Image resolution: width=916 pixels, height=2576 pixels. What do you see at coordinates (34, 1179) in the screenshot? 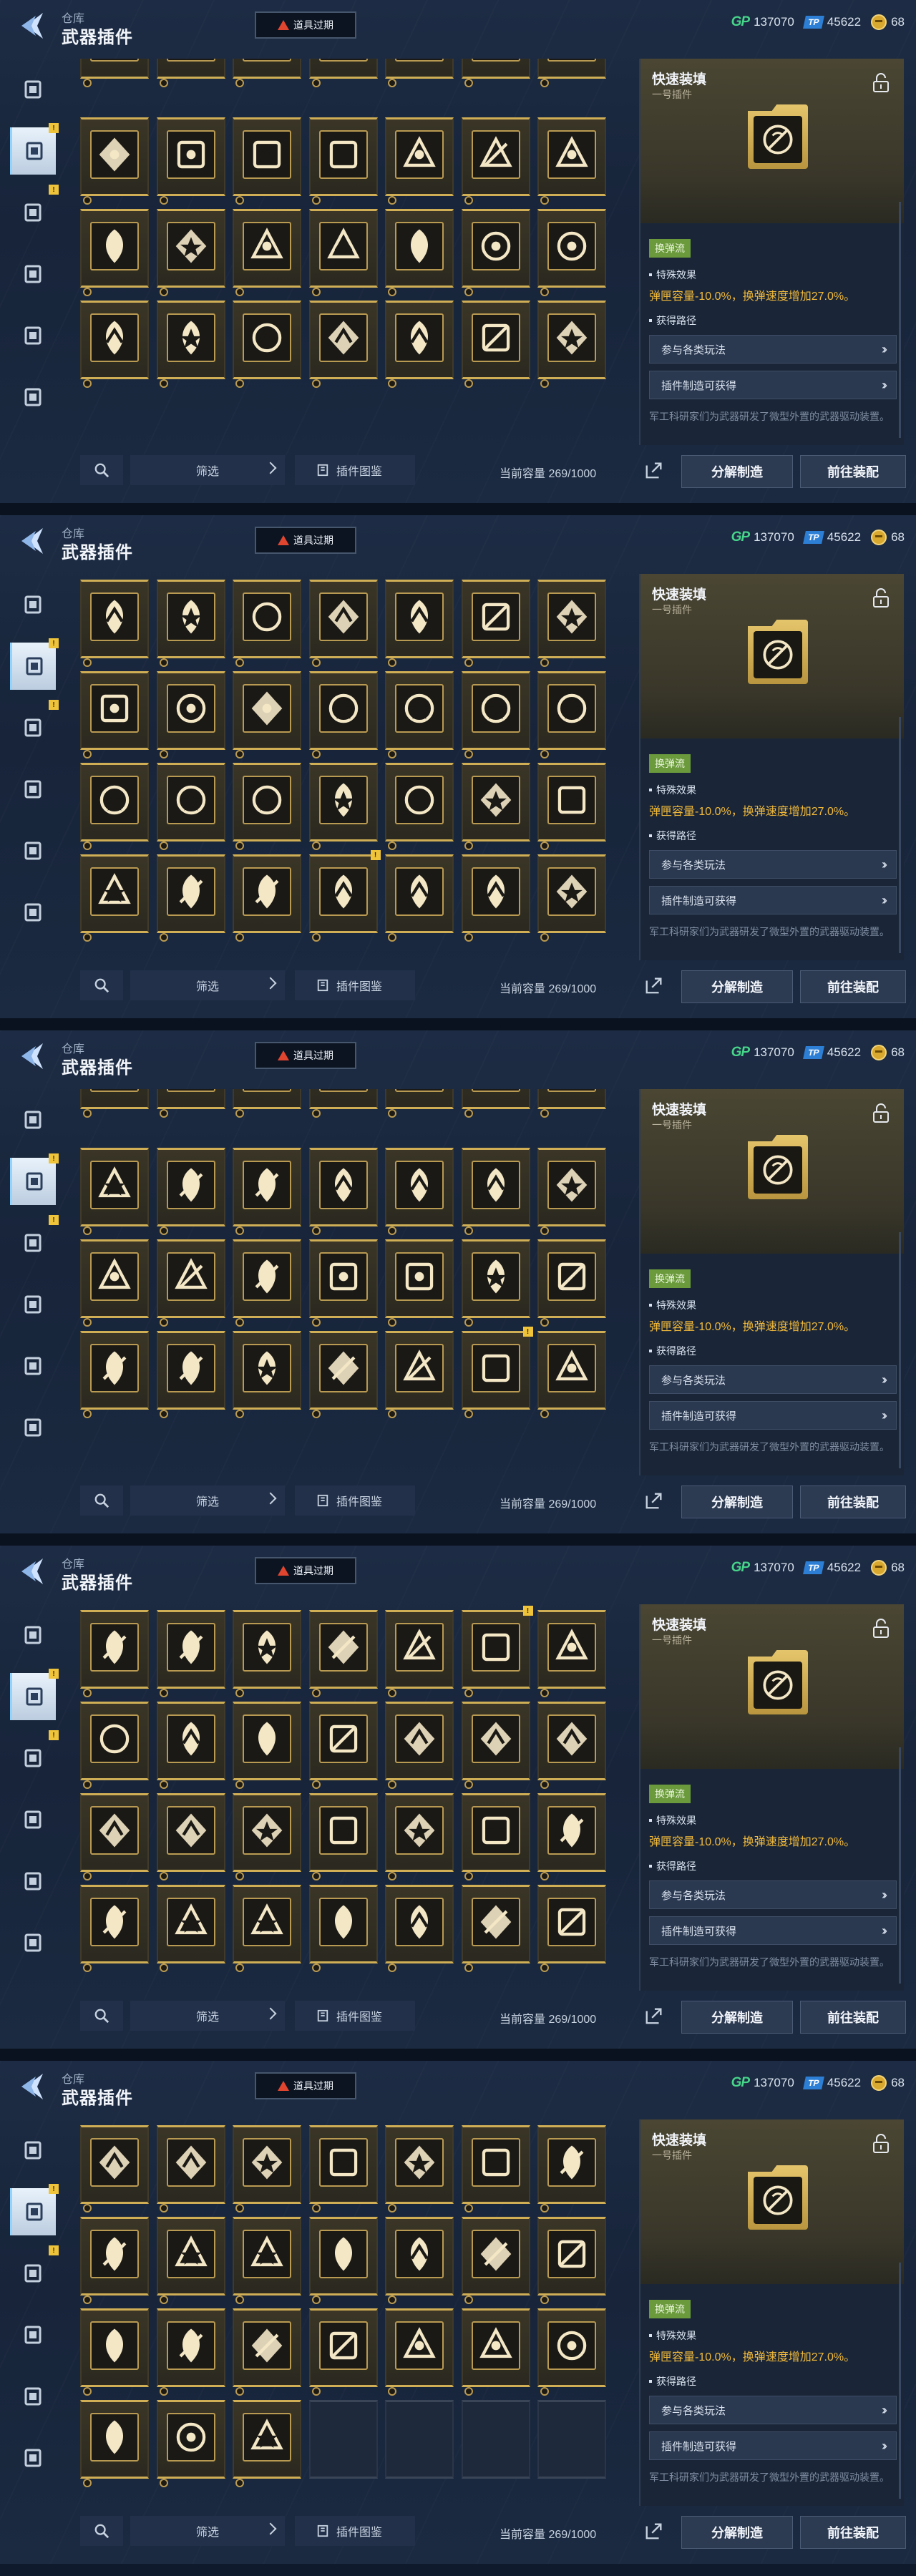
I see `sidebar-plugin-chip: !` at bounding box center [34, 1179].